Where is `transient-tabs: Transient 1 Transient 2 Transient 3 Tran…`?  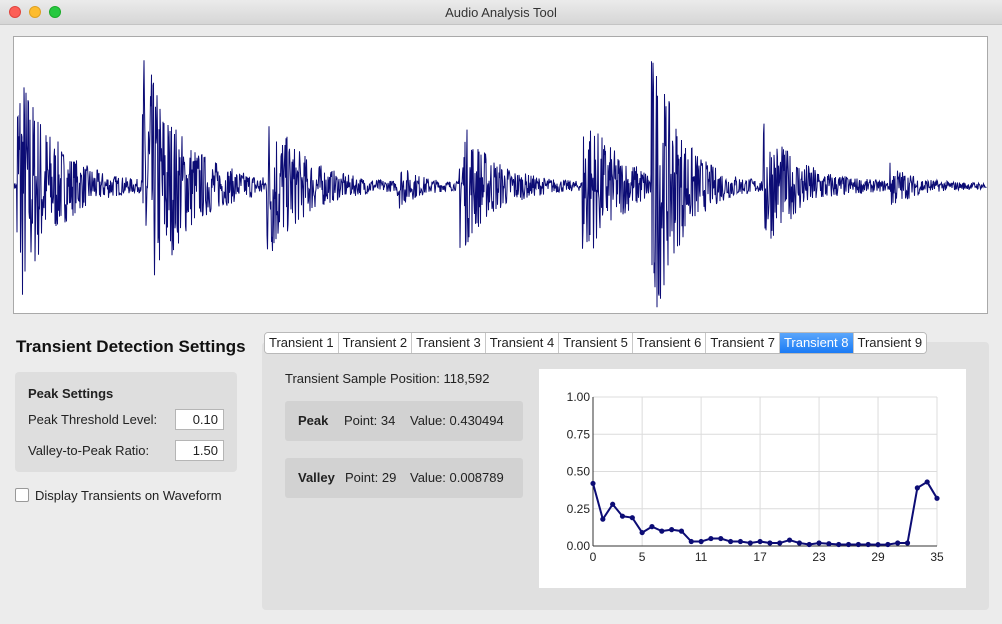
transient-tabs: Transient 1 Transient 2 Transient 3 Tran… is located at coordinates (596, 343).